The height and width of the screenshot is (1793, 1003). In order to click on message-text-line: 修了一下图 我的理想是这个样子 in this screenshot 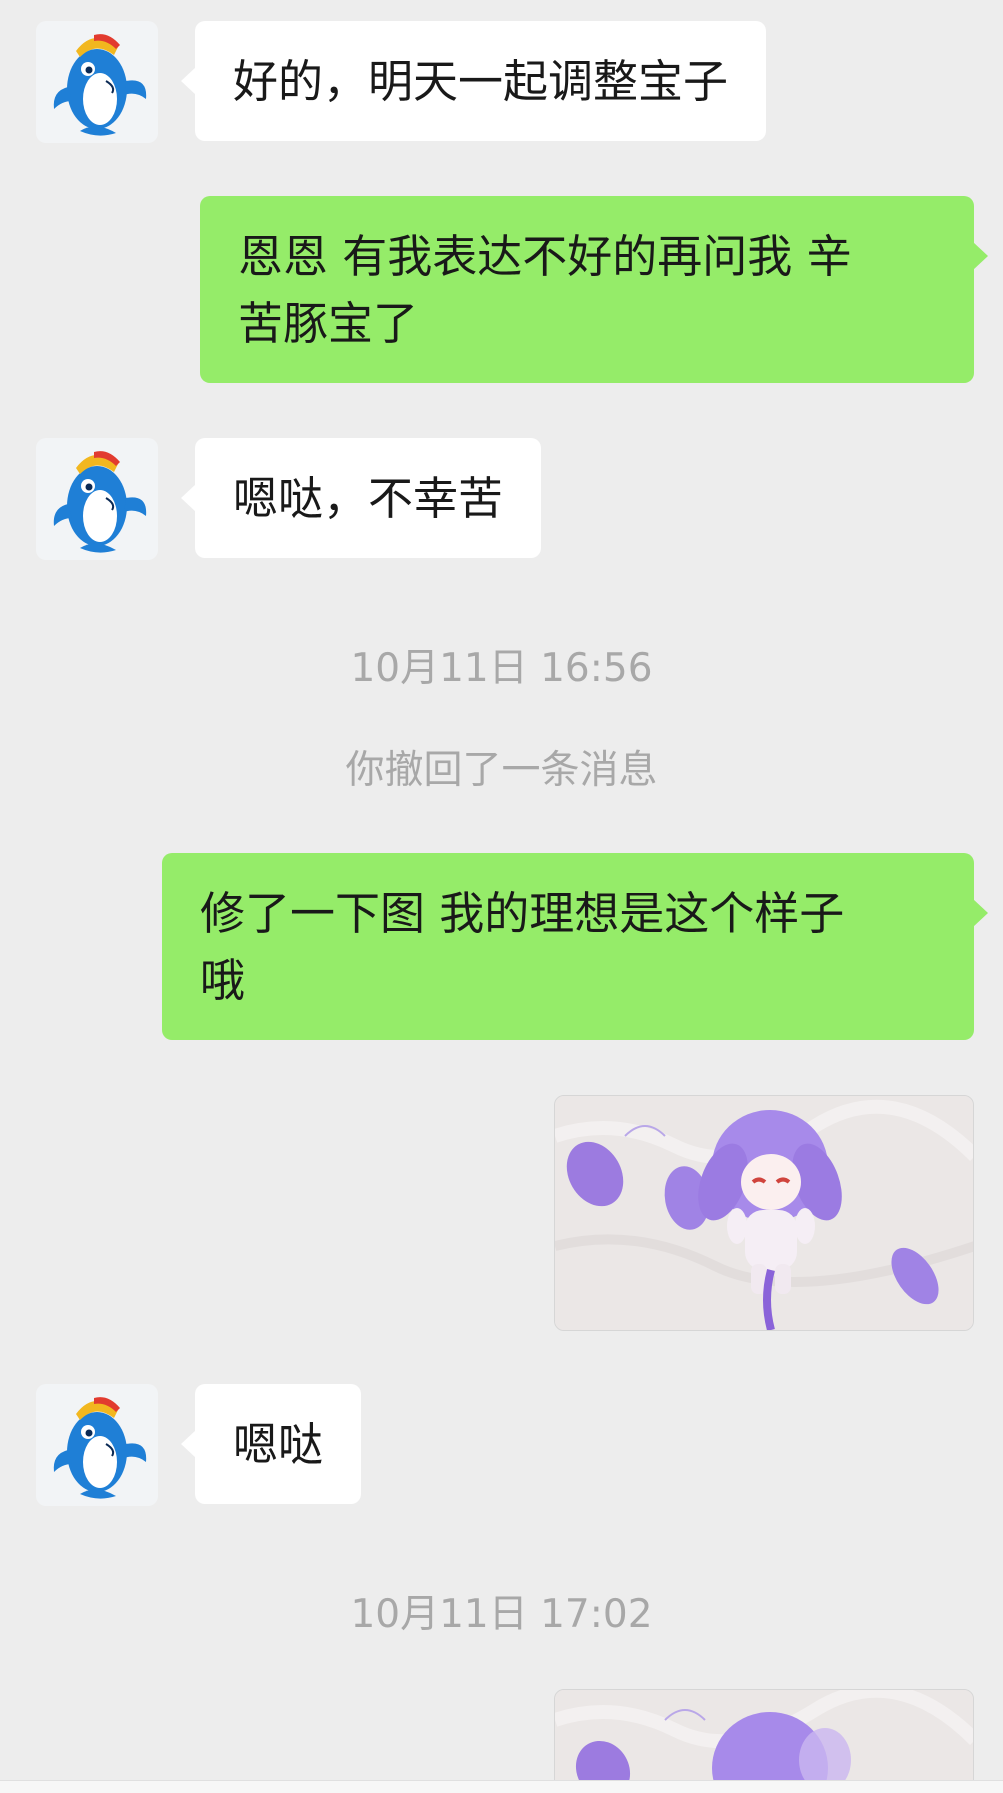, I will do `click(522, 913)`.